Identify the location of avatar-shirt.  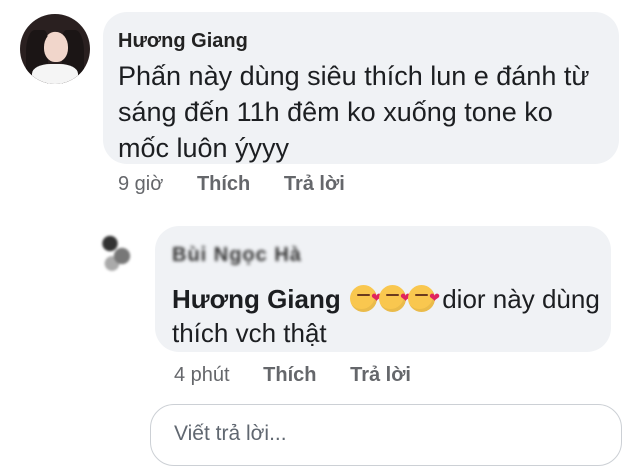
(55, 74).